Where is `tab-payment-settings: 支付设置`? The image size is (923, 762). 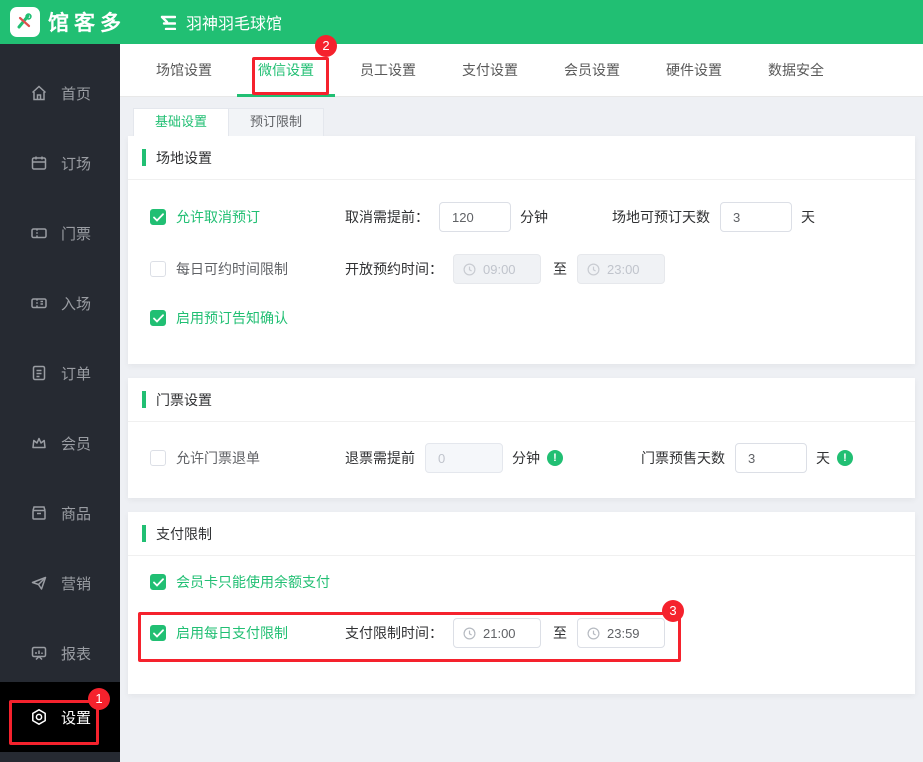 tab-payment-settings: 支付设置 is located at coordinates (490, 70).